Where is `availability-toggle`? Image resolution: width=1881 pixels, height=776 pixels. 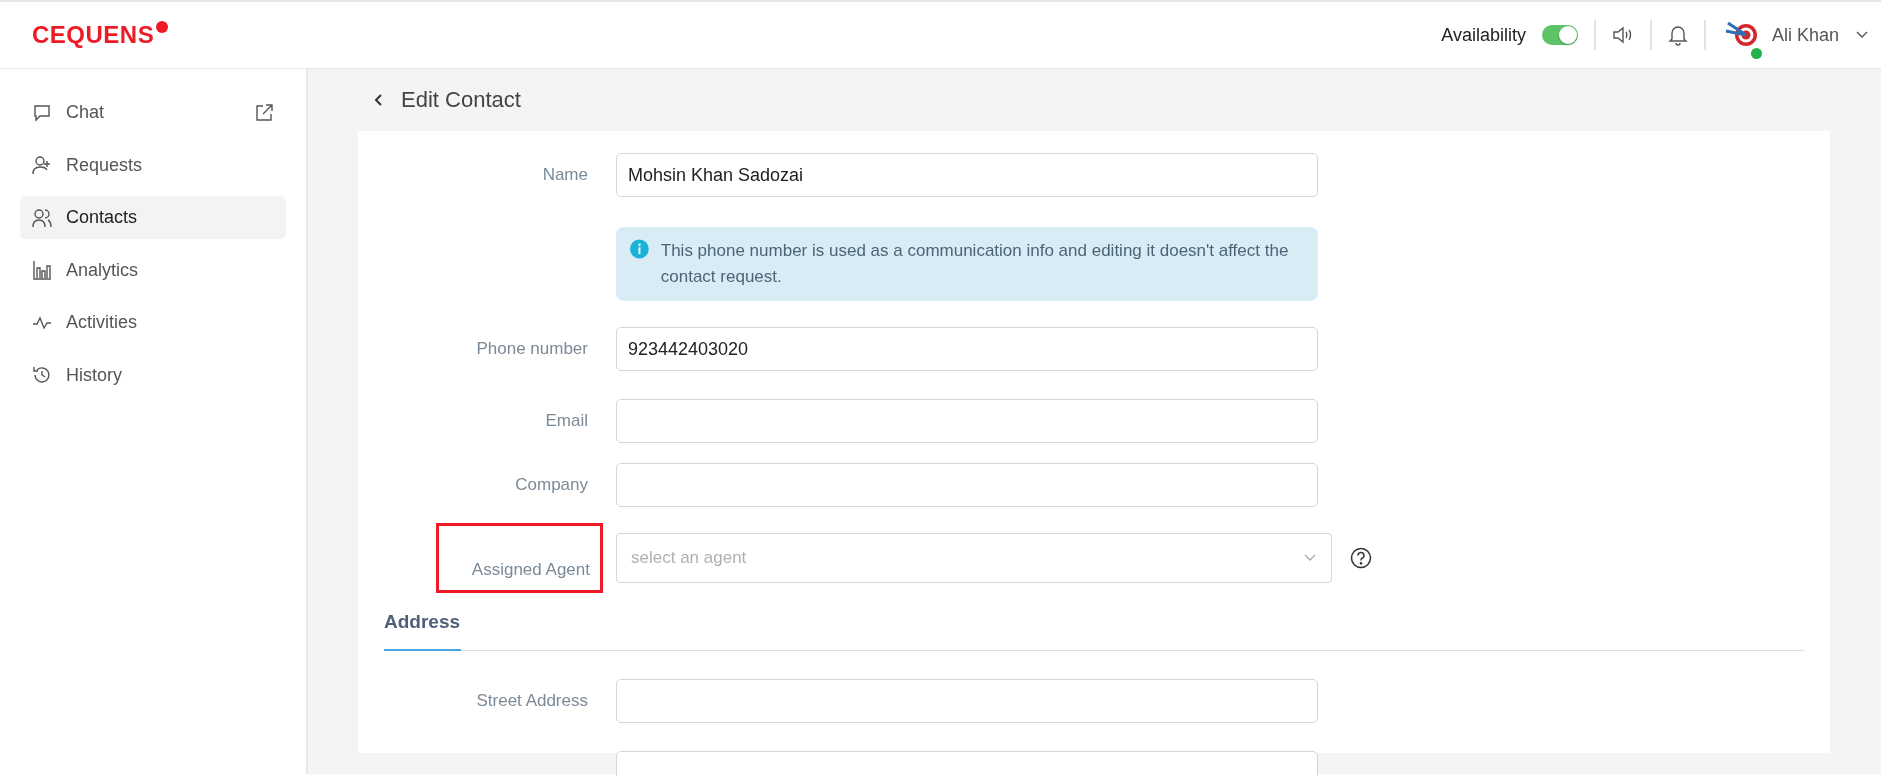 availability-toggle is located at coordinates (1559, 35).